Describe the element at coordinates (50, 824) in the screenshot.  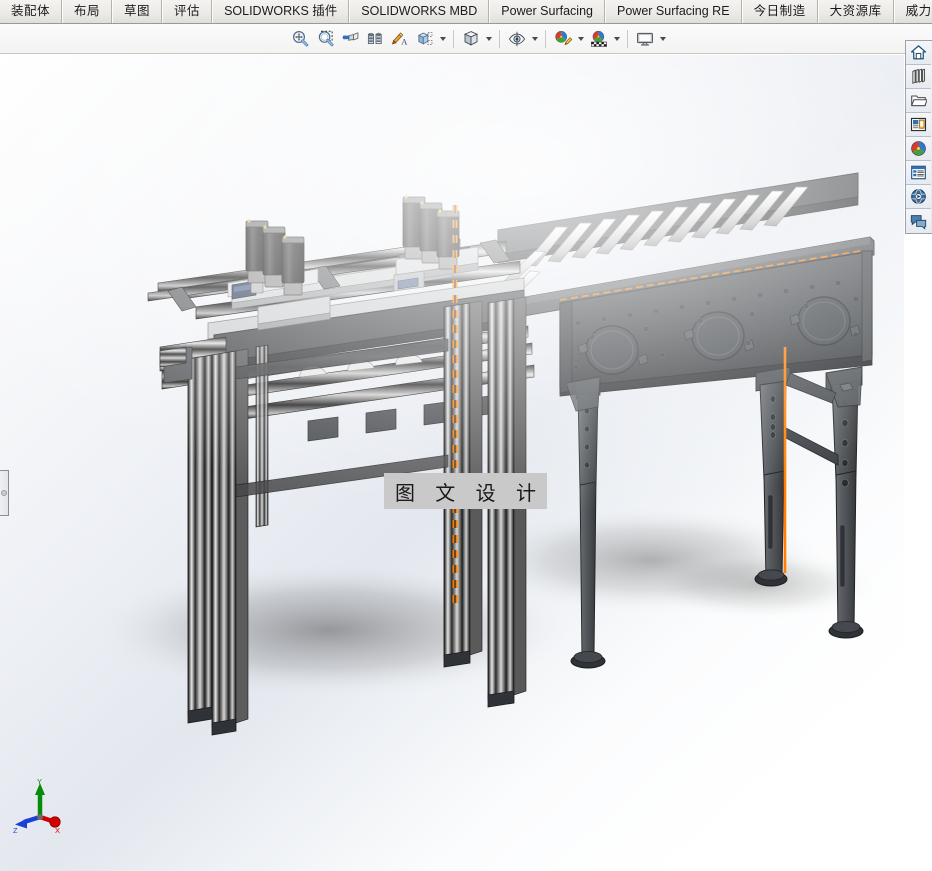
I see `triad-x-axis: X` at that location.